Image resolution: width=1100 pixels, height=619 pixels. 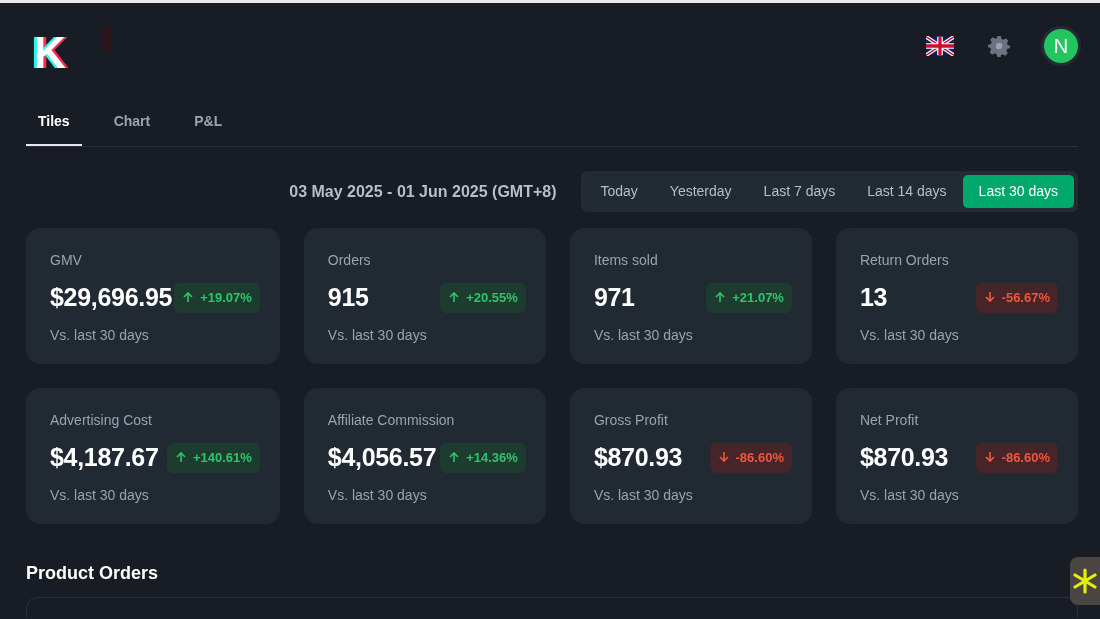 I want to click on tile-title: Items sold, so click(x=626, y=260).